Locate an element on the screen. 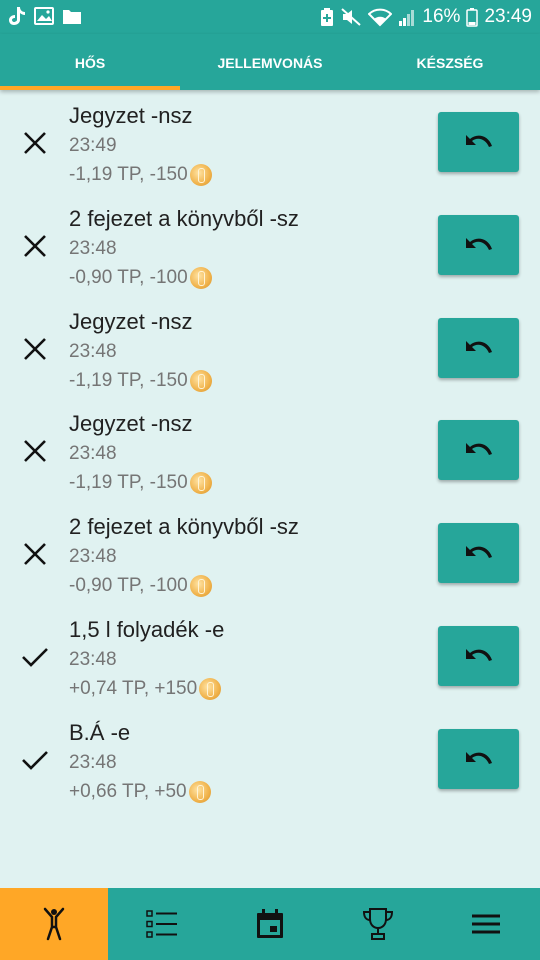  status-left-icons is located at coordinates (45, 16).